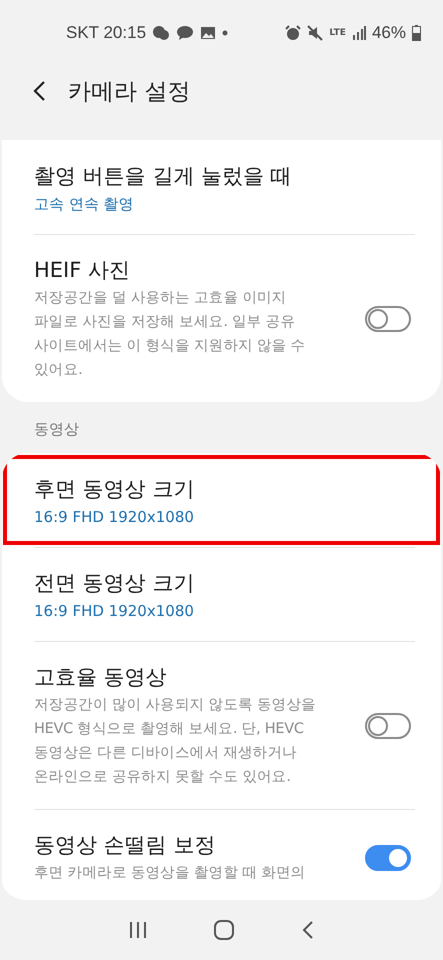 Image resolution: width=443 pixels, height=960 pixels. What do you see at coordinates (389, 33) in the screenshot?
I see `battery-percent: 46%` at bounding box center [389, 33].